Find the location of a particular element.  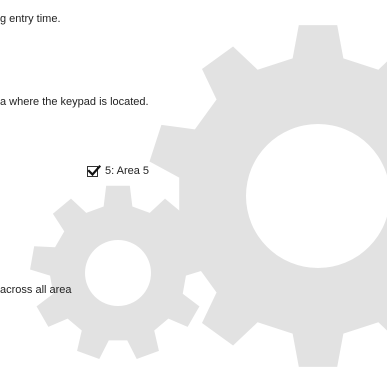

keypad-area-text: a where the keypad is located. is located at coordinates (74, 102).